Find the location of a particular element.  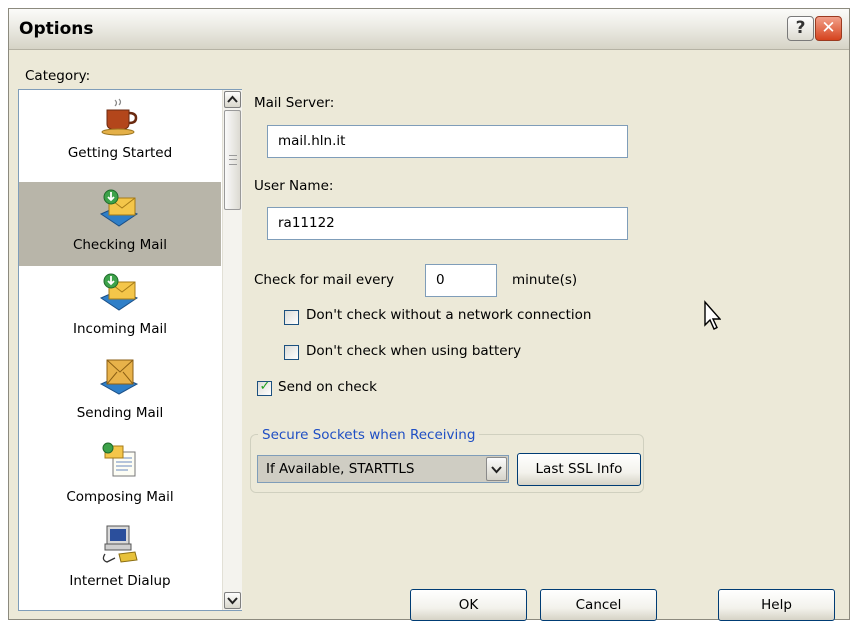

category-label-checking-mail: Checking Mail is located at coordinates (120, 245).